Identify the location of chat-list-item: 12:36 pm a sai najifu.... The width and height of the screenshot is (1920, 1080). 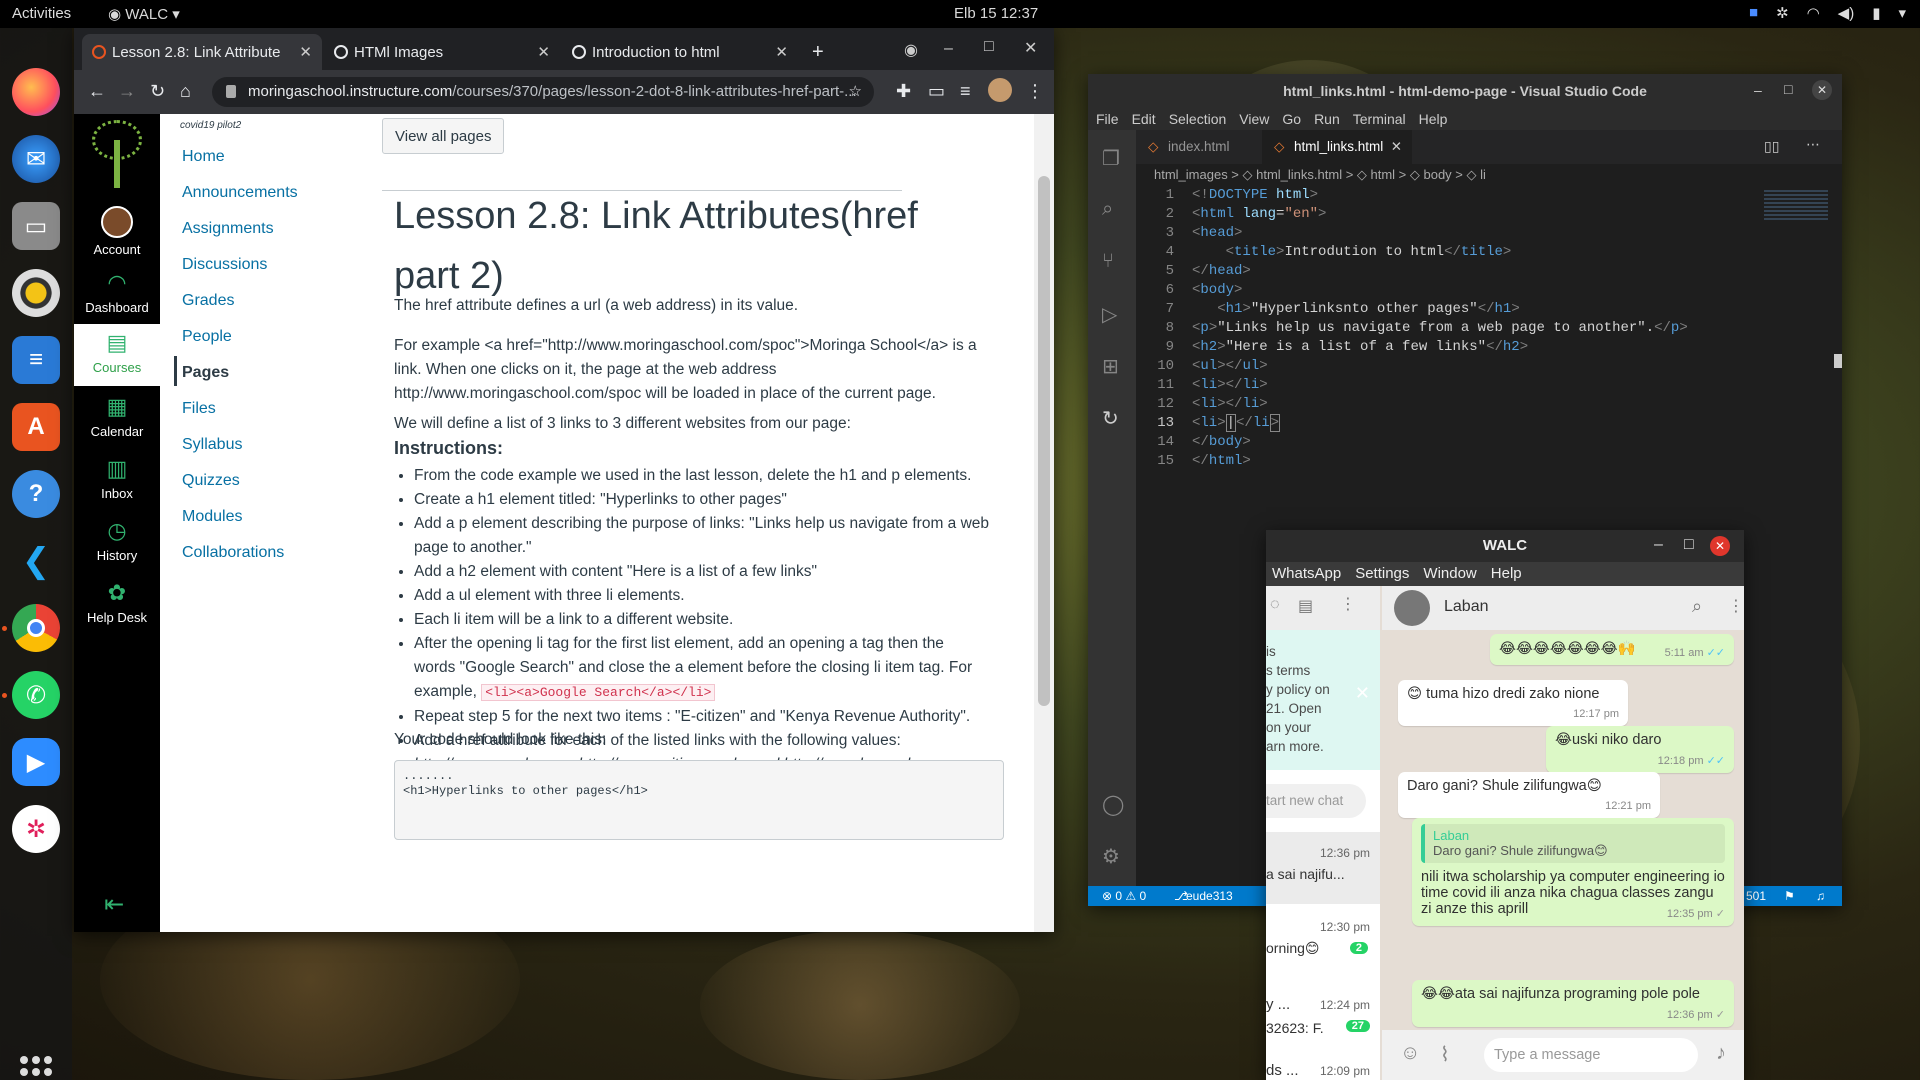
(1323, 868).